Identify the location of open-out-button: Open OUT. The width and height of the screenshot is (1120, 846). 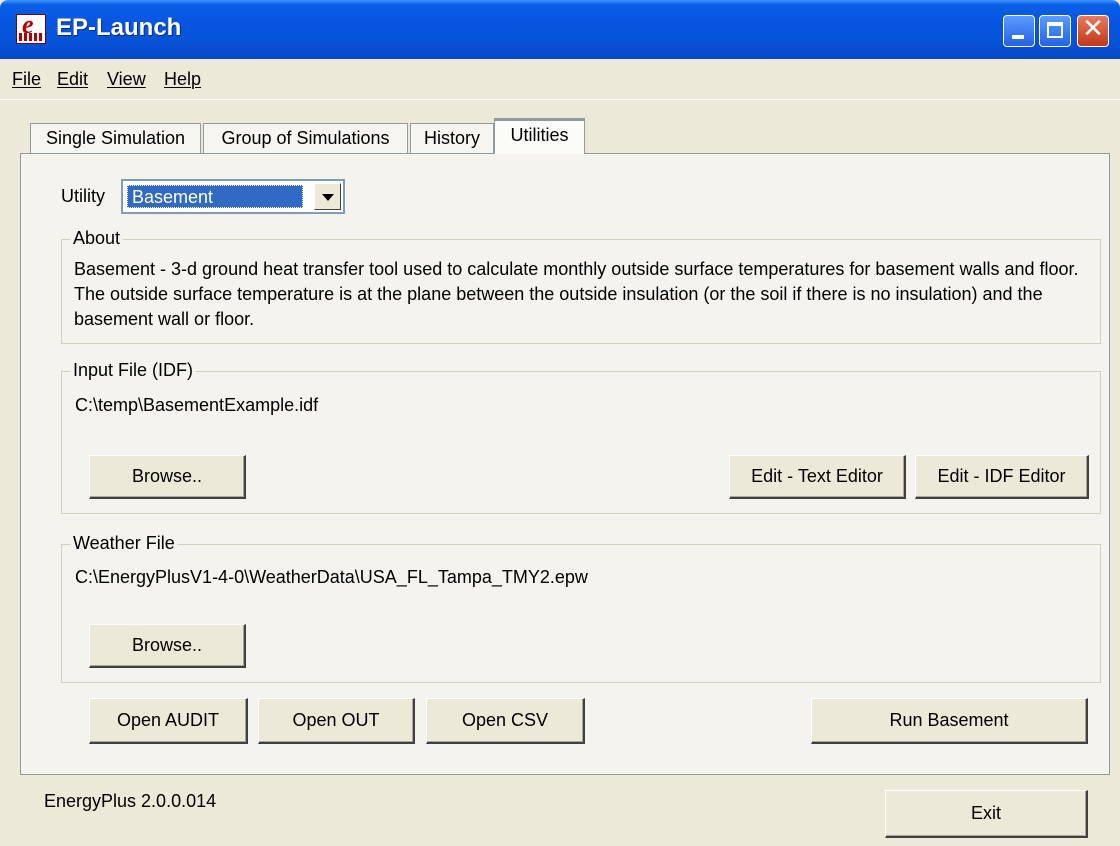
(336, 721).